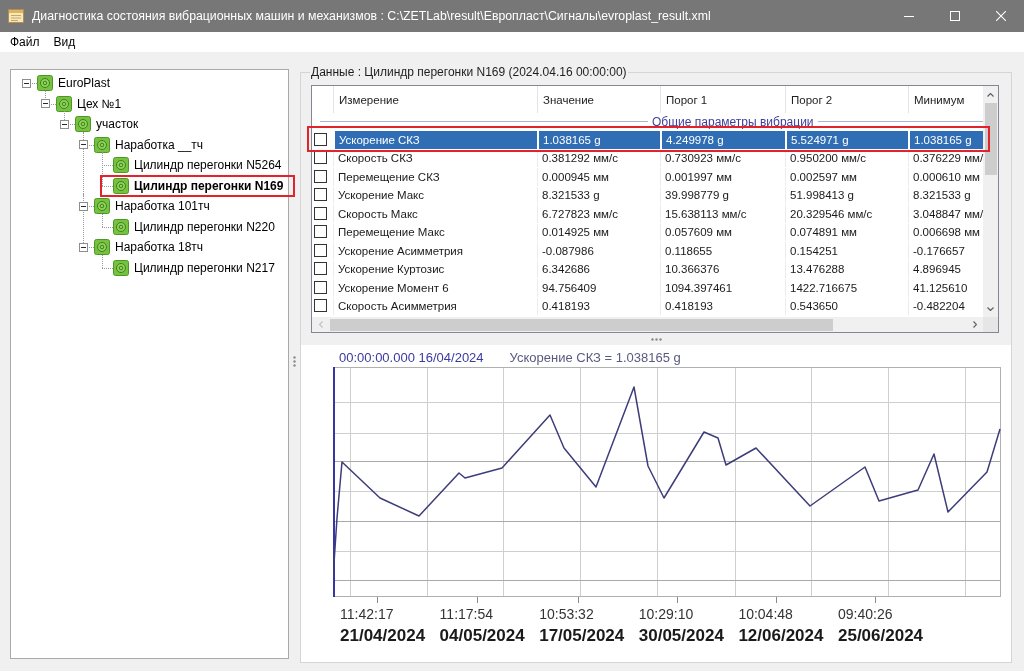  I want to click on table-cell: Скорость СКЗ, so click(435, 158).